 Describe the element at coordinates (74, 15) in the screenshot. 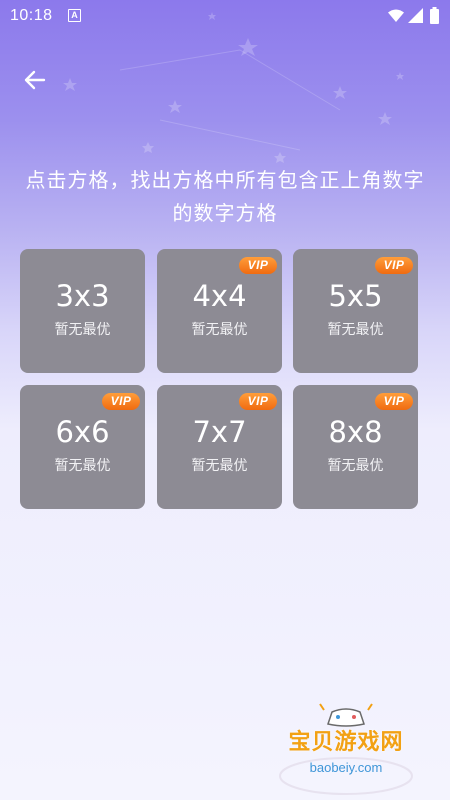

I see `notification-a-icon: A` at that location.